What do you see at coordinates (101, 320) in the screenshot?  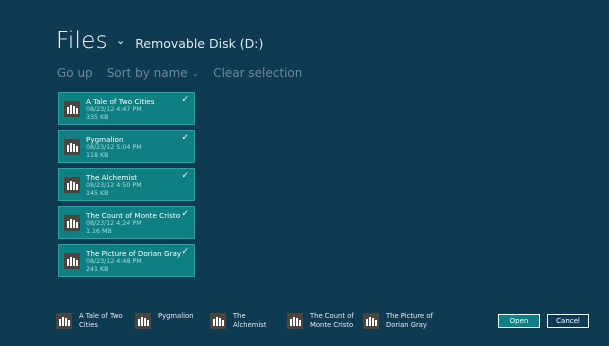 I see `basket-item-label: A Tale of Two Cities` at bounding box center [101, 320].